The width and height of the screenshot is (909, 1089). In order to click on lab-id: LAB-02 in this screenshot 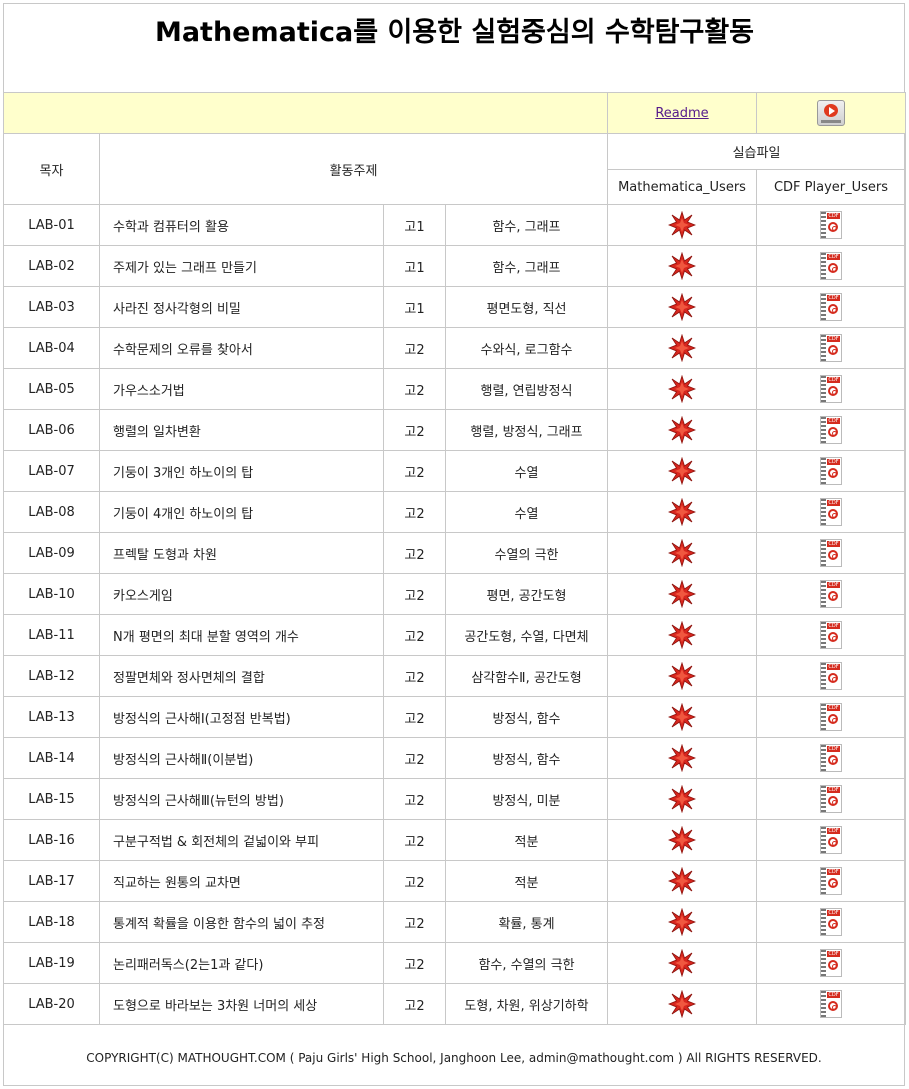, I will do `click(51, 266)`.